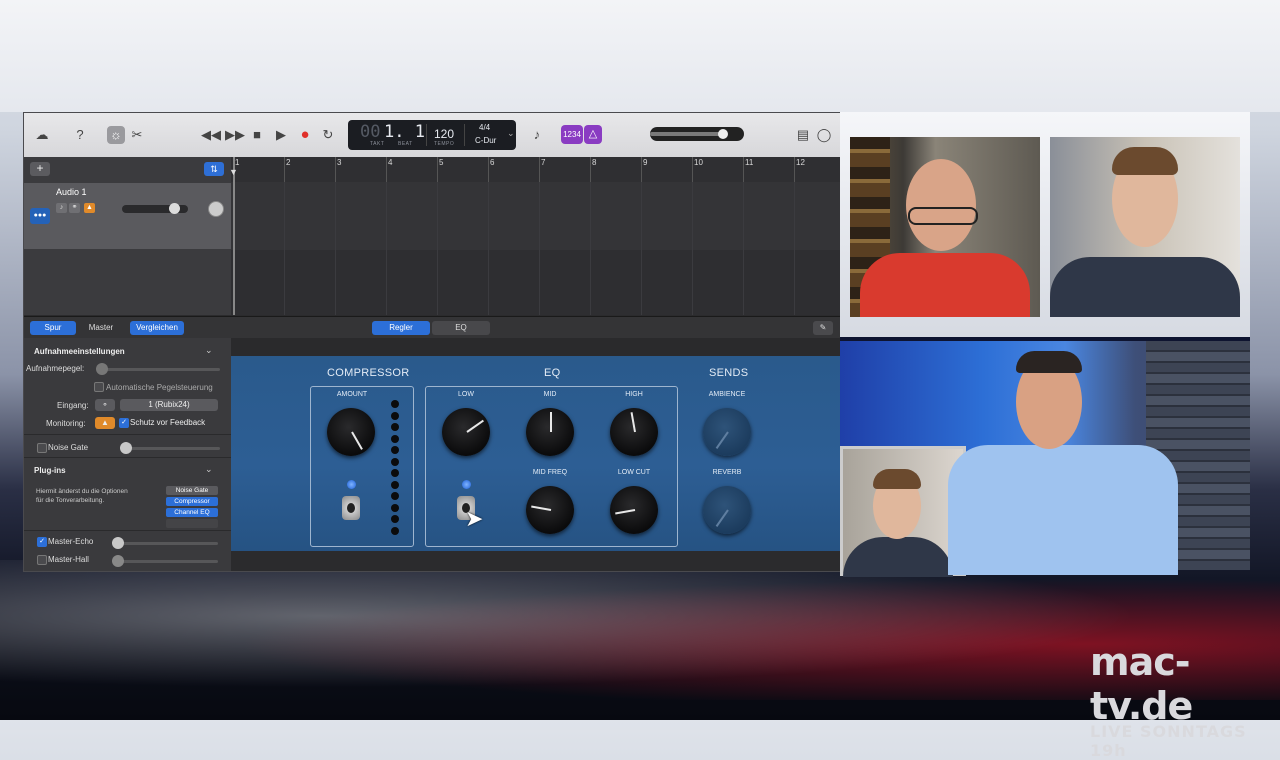 This screenshot has height=760, width=1280. What do you see at coordinates (432, 135) in the screenshot?
I see `lcd-display: 00 1. 1 TAKT BEAT 120 TEMPO 4/4 C-Dur ⌄` at bounding box center [432, 135].